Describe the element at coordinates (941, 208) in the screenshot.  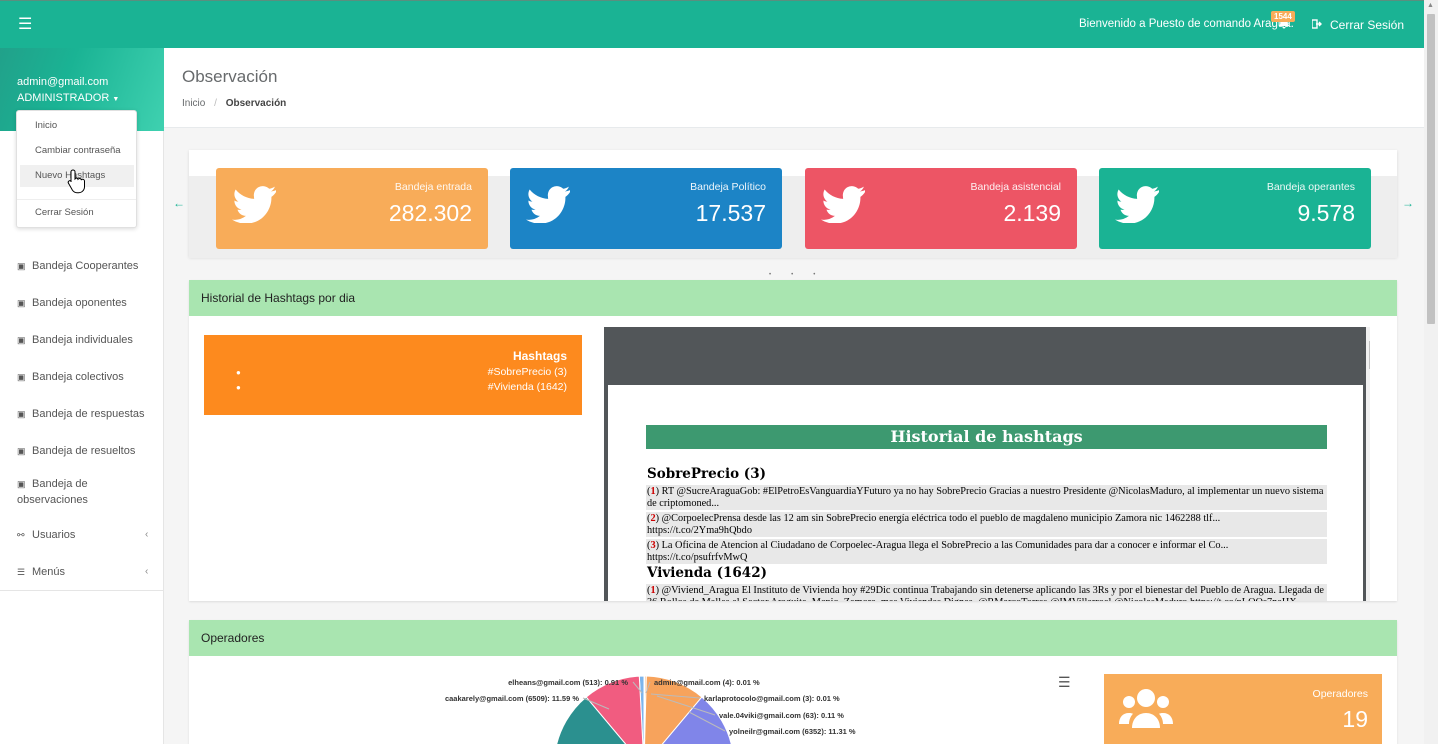
I see `card-bandeja-asistencial: Bandeja asistencial 2.139` at that location.